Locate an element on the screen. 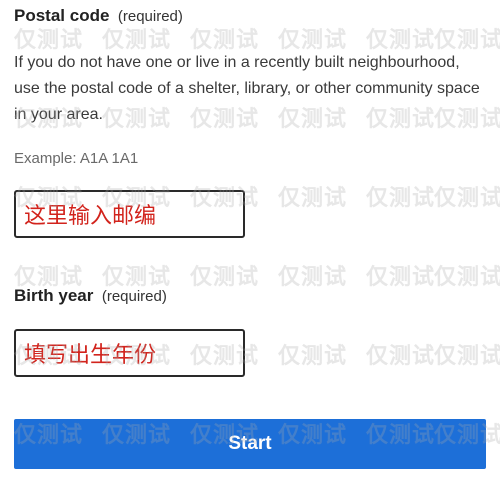  birth-year-required-marker: (required) is located at coordinates (134, 296).